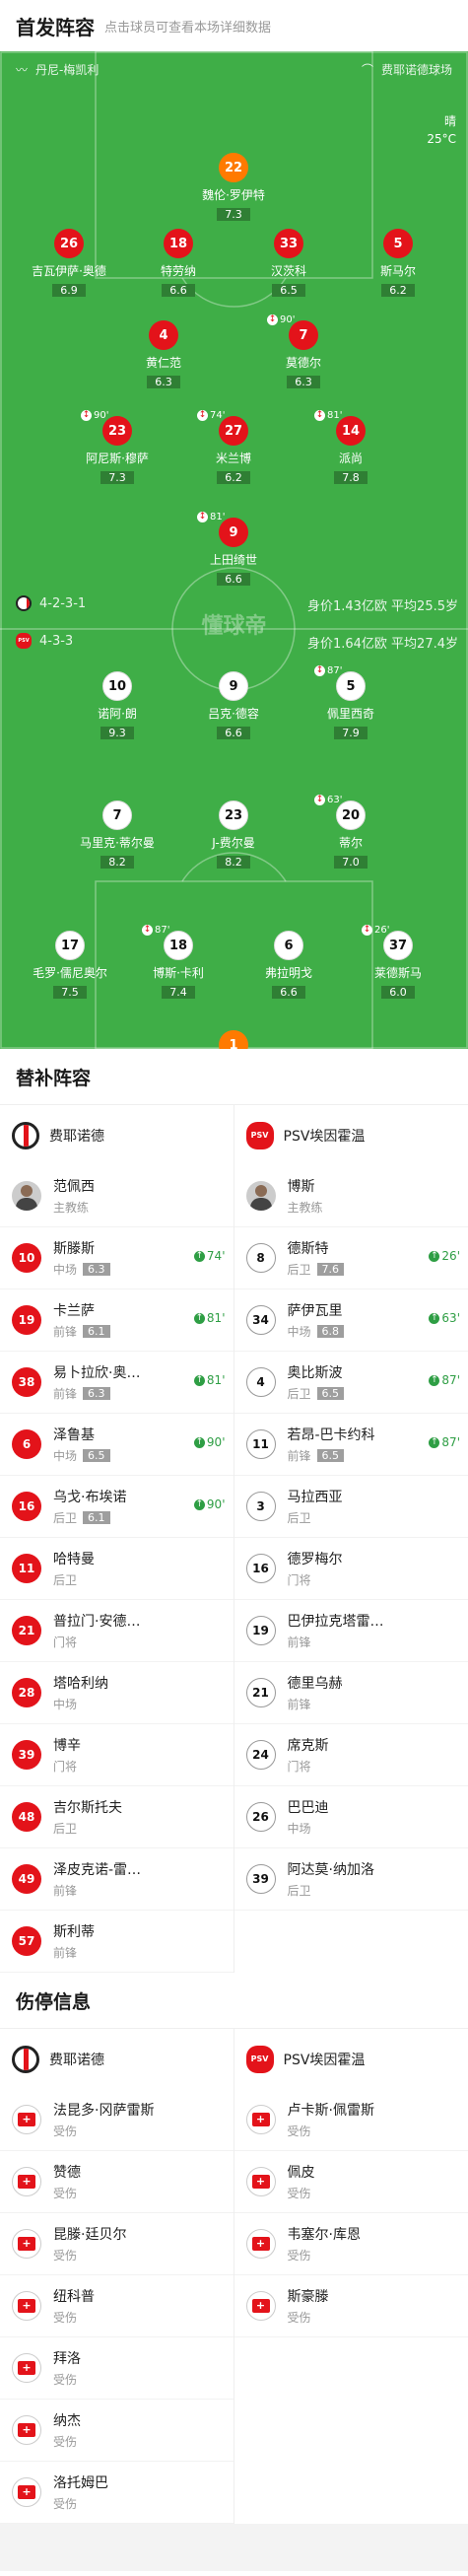 This screenshot has height=2576, width=468. Describe the element at coordinates (117, 448) in the screenshot. I see `home-player: 23 ↕ 90' 阿尼斯·穆萨 7.3` at that location.